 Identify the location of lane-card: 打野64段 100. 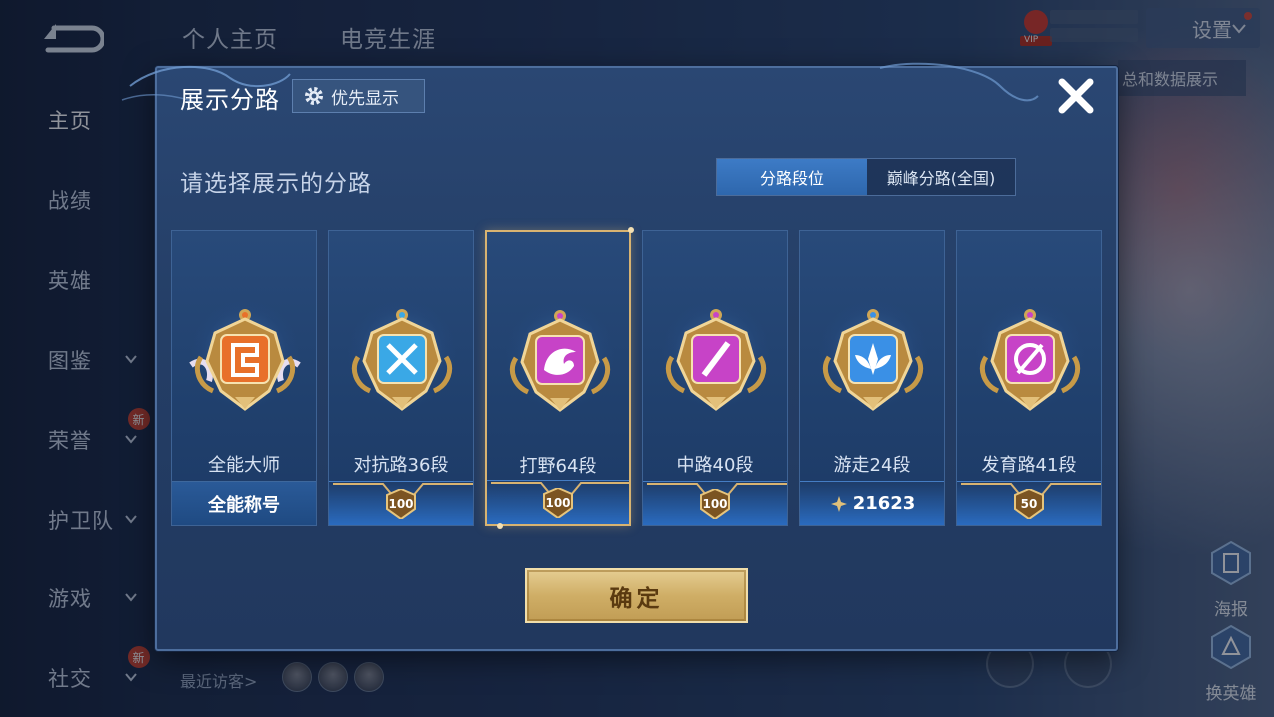
(558, 378).